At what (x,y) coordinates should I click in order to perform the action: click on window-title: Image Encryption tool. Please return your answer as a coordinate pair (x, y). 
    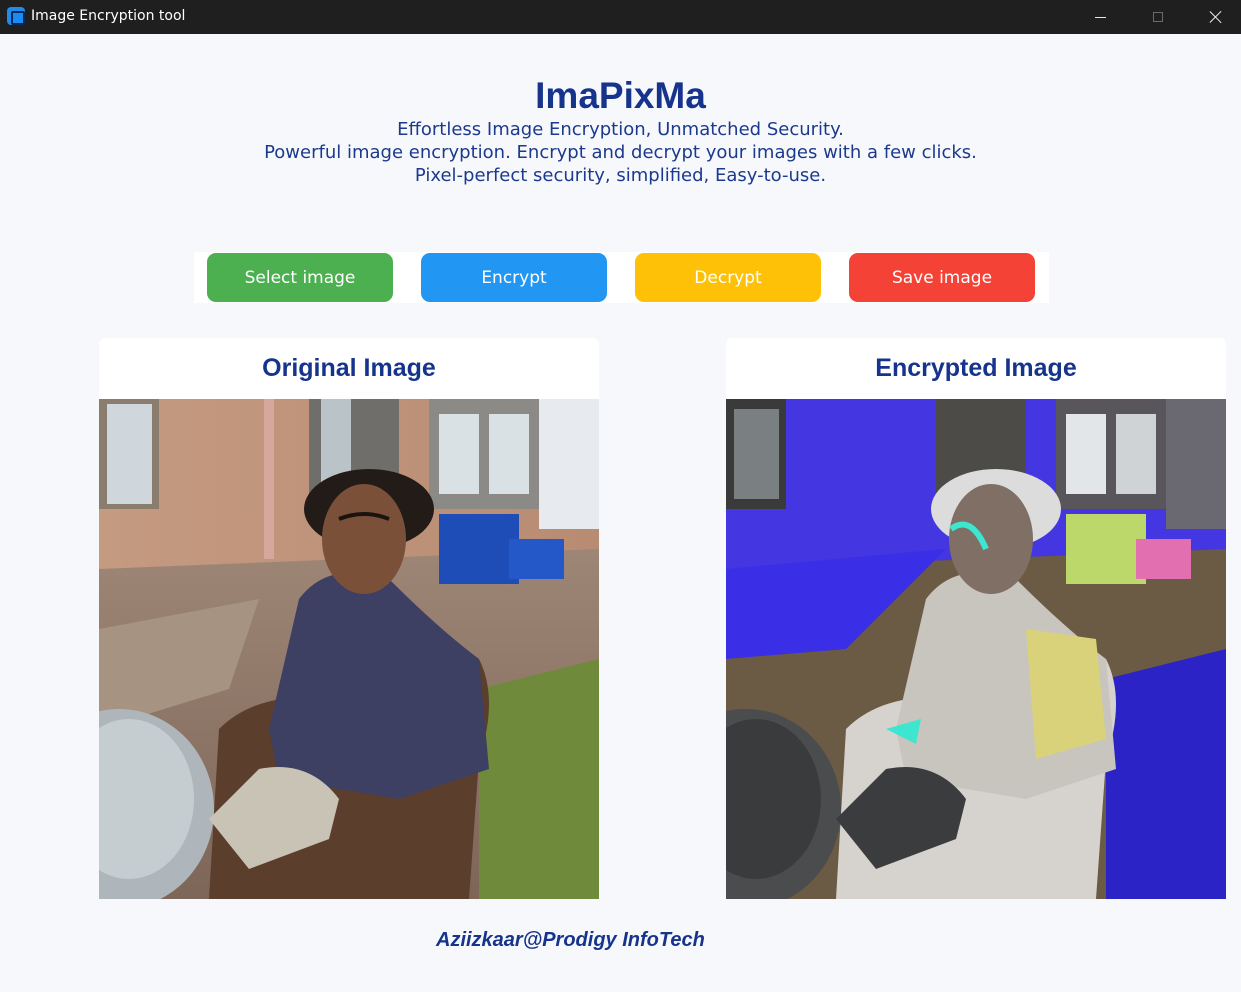
    Looking at the image, I should click on (108, 16).